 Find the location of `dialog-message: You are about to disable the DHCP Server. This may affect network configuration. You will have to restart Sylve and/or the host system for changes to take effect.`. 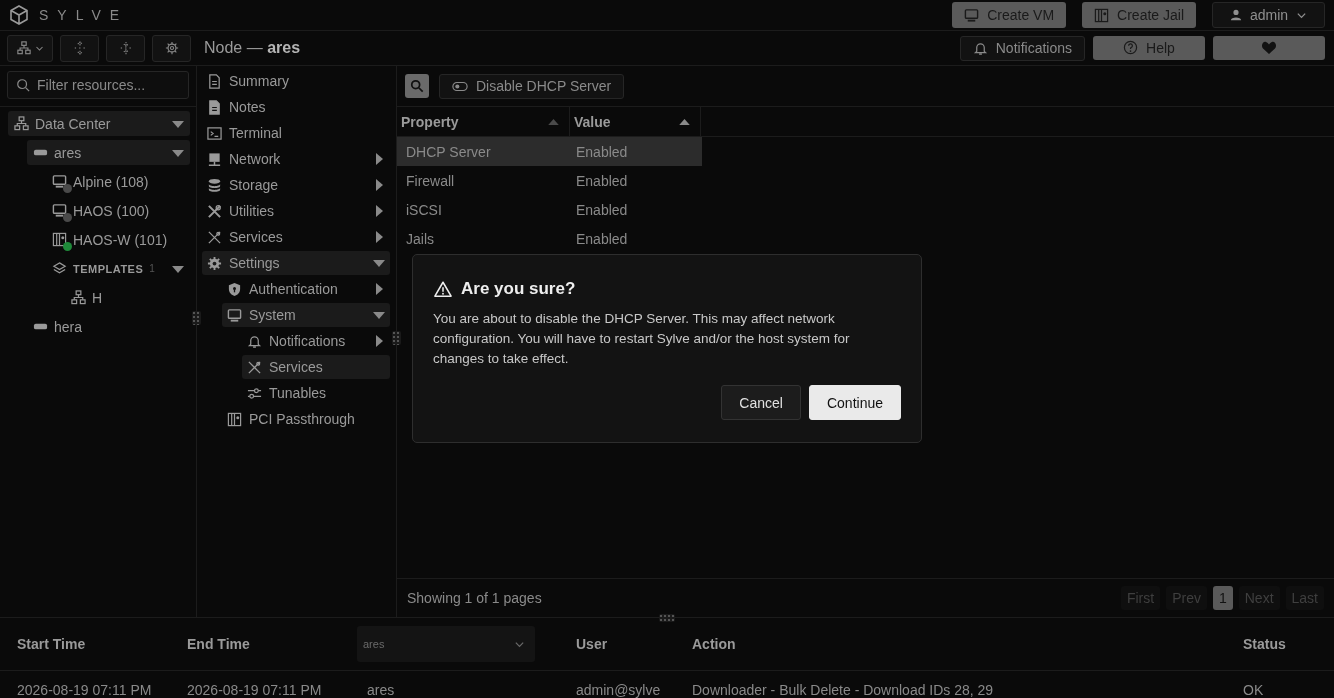

dialog-message: You are about to disable the DHCP Server. This may affect network configuration. You will have to restart Sylve and/or the host system for changes to take effect. is located at coordinates (642, 339).